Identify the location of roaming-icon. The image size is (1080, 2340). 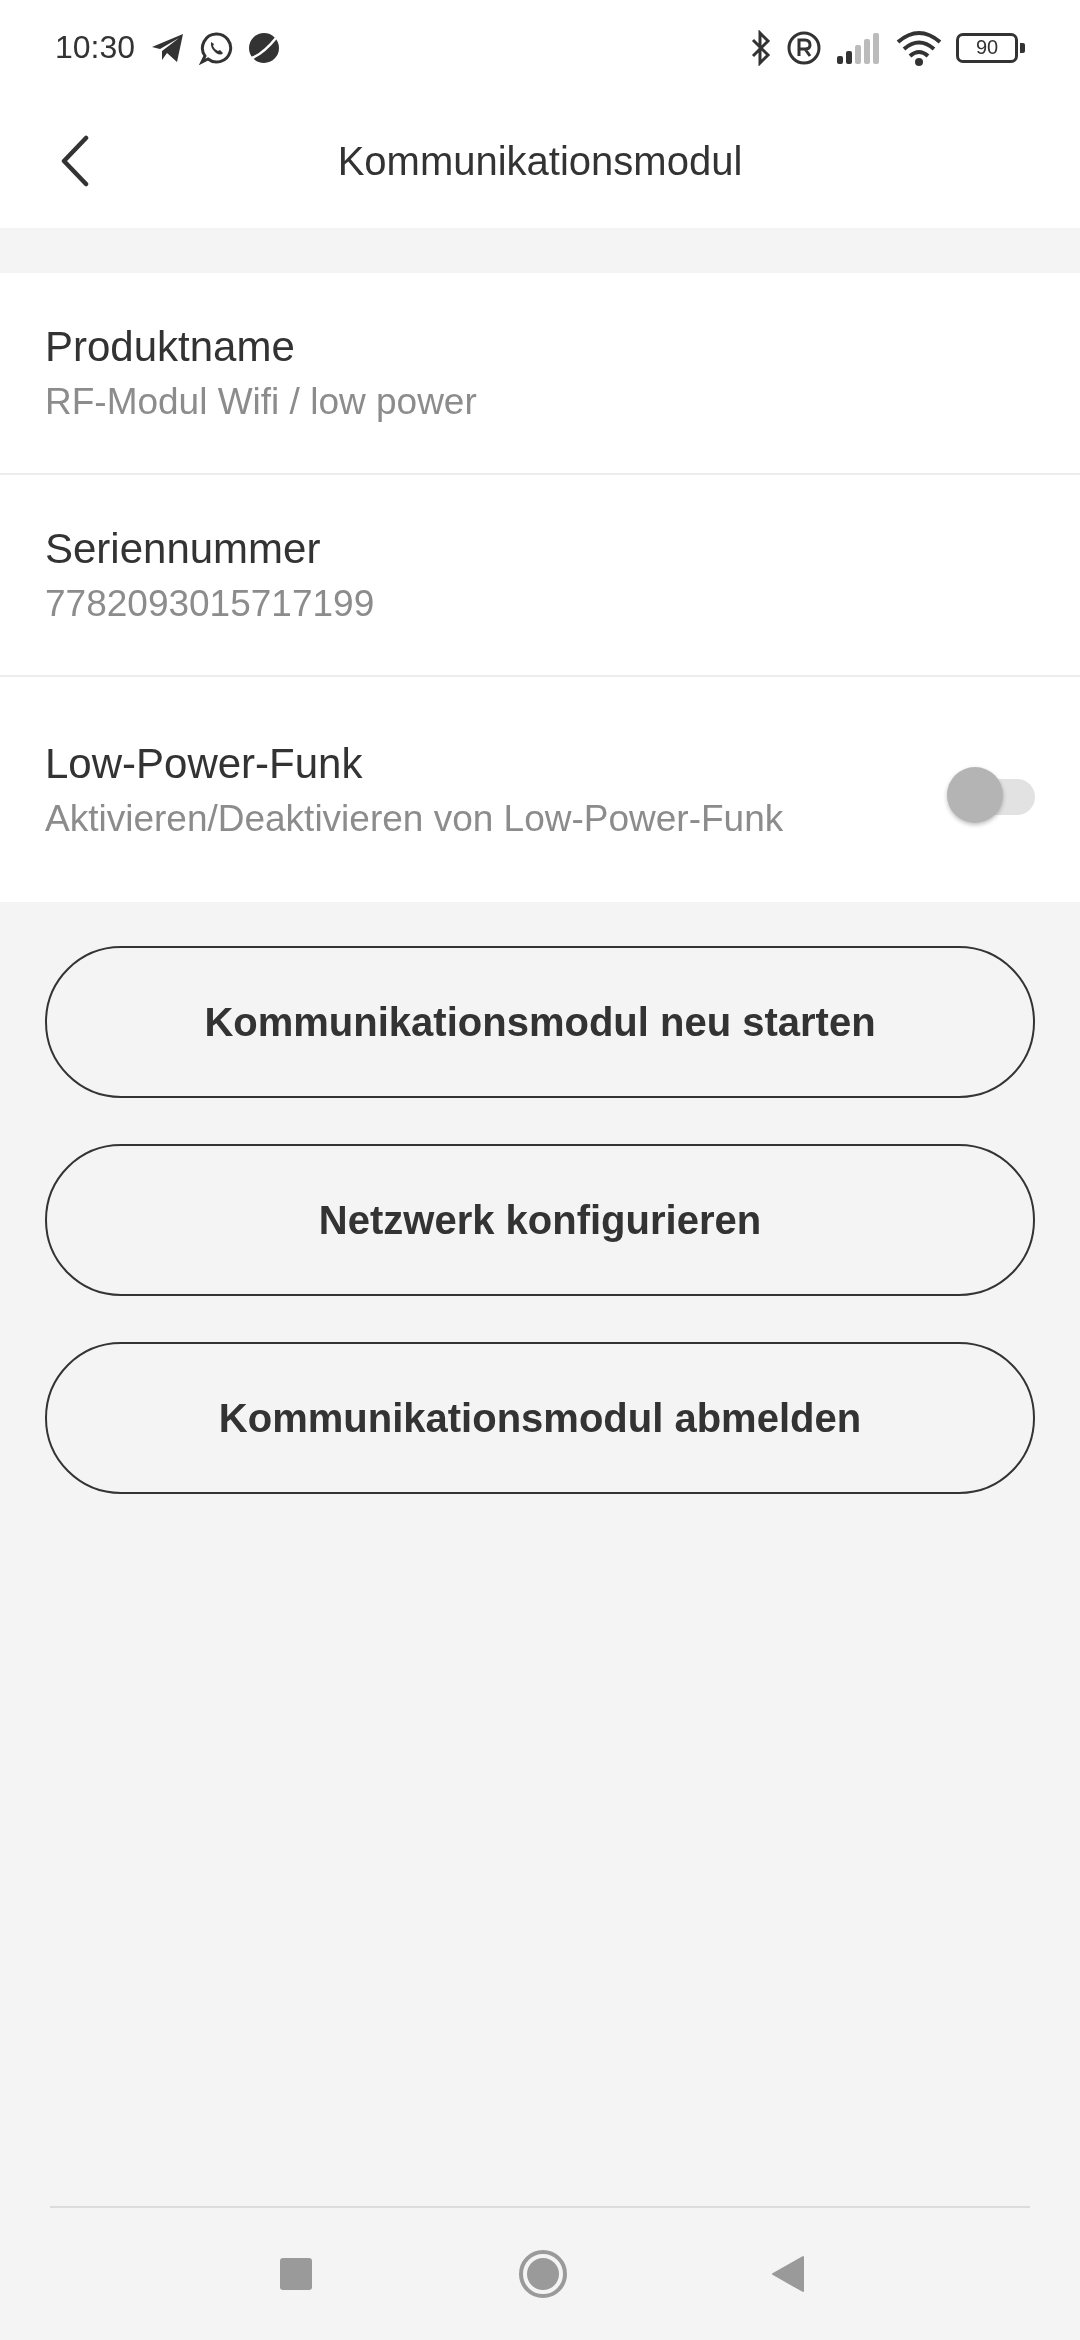
(804, 47).